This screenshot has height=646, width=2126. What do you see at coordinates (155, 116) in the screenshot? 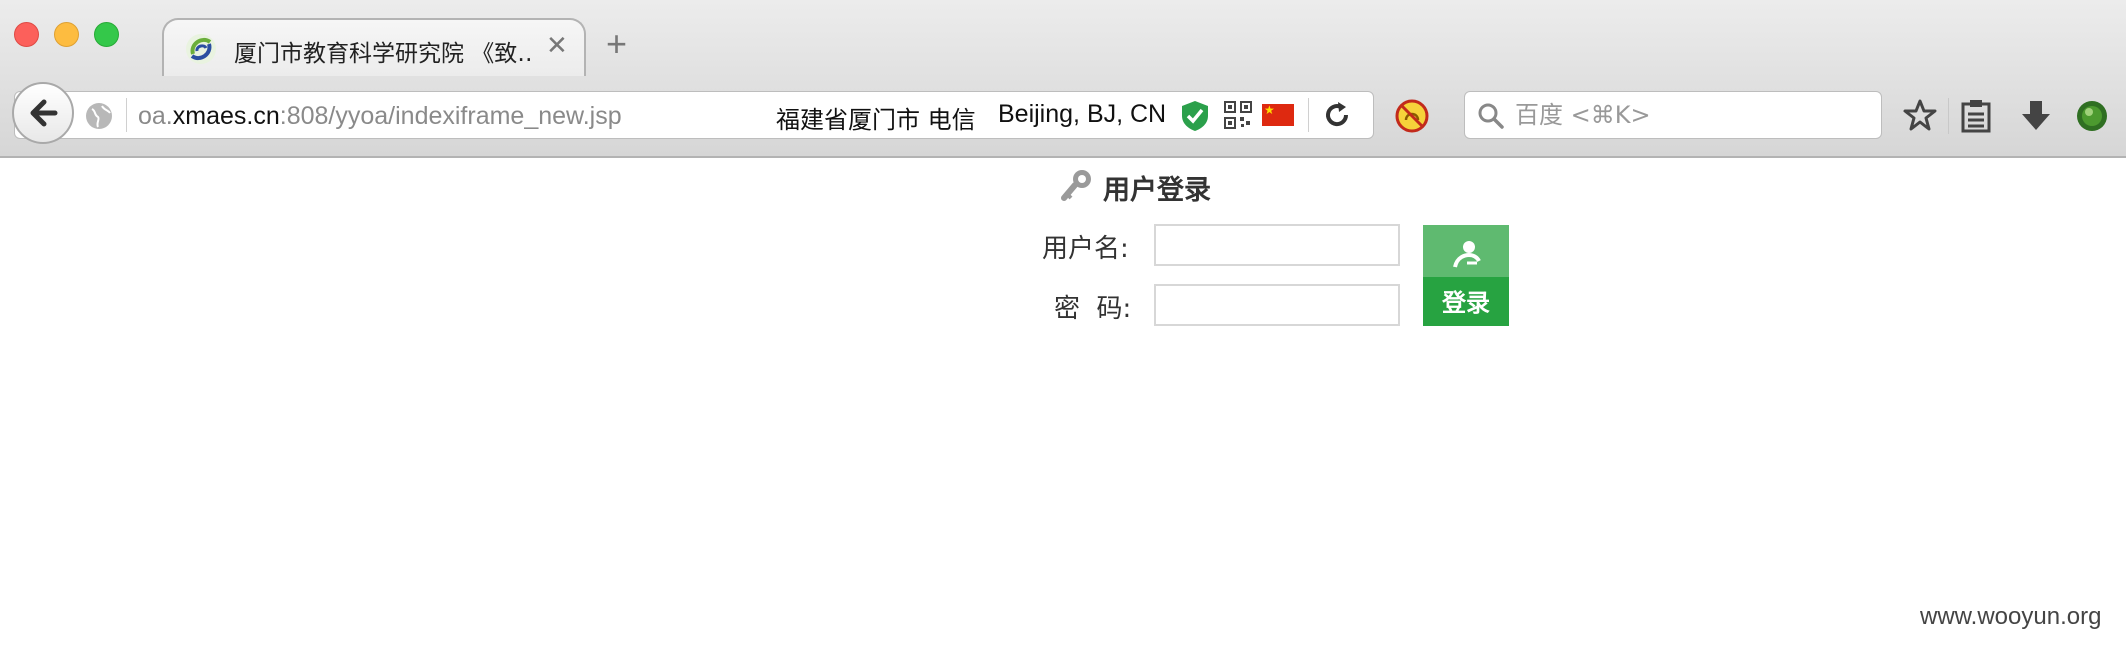
I see `url-prefix: oa.` at bounding box center [155, 116].